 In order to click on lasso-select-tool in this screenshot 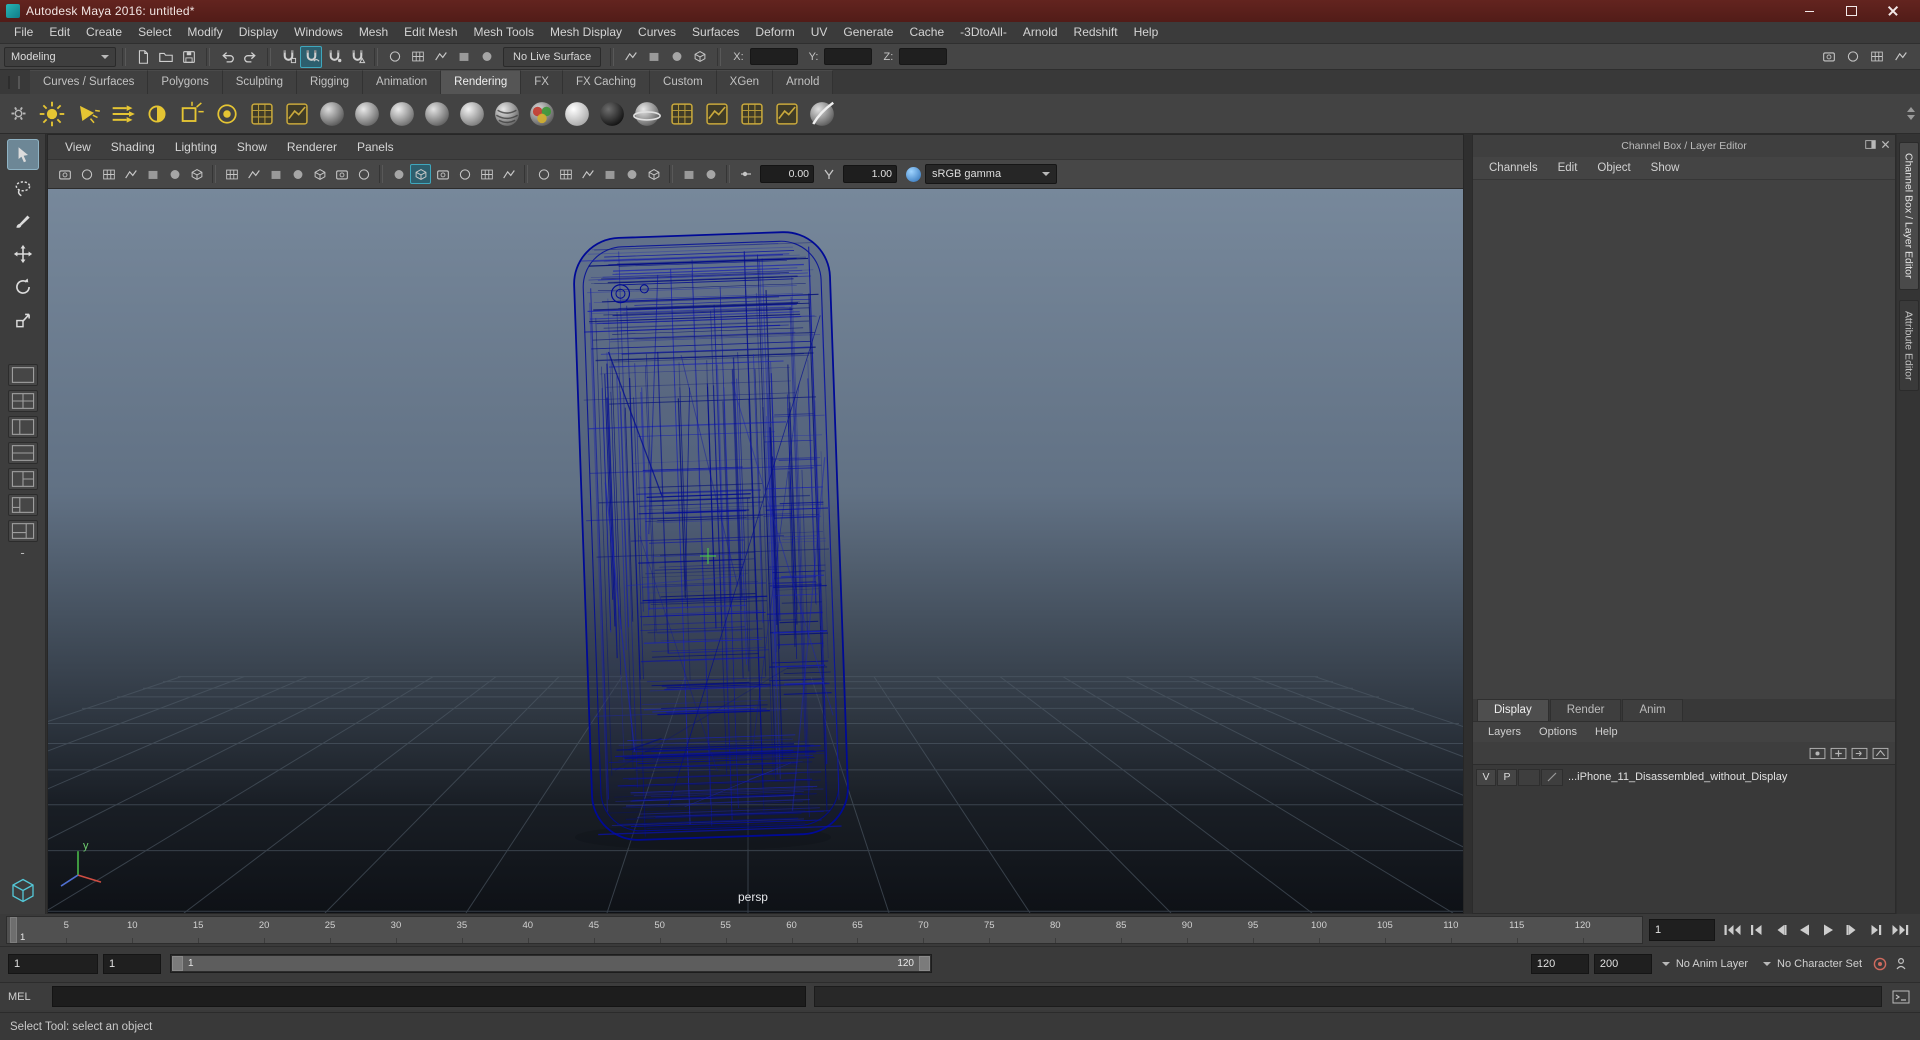, I will do `click(23, 187)`.